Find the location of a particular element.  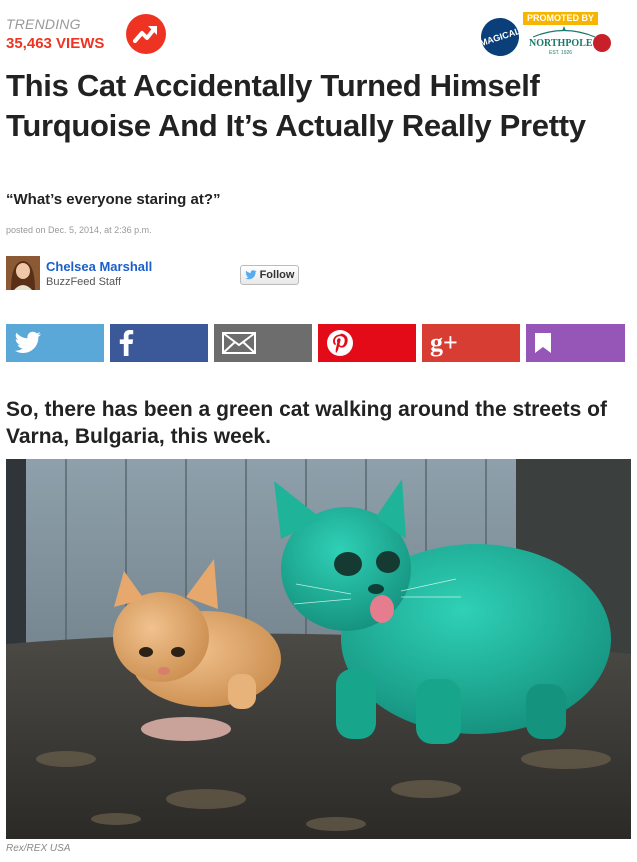

email-share-button is located at coordinates (263, 343).